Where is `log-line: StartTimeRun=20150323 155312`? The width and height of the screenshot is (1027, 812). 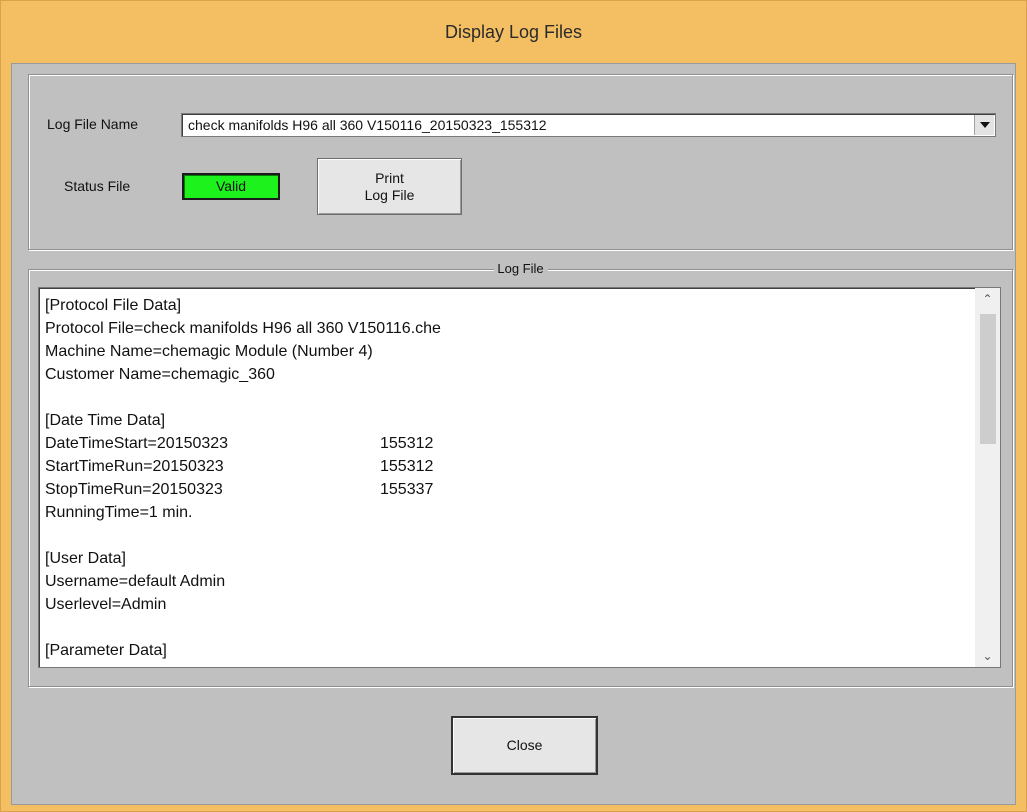 log-line: StartTimeRun=20150323 155312 is located at coordinates (507, 466).